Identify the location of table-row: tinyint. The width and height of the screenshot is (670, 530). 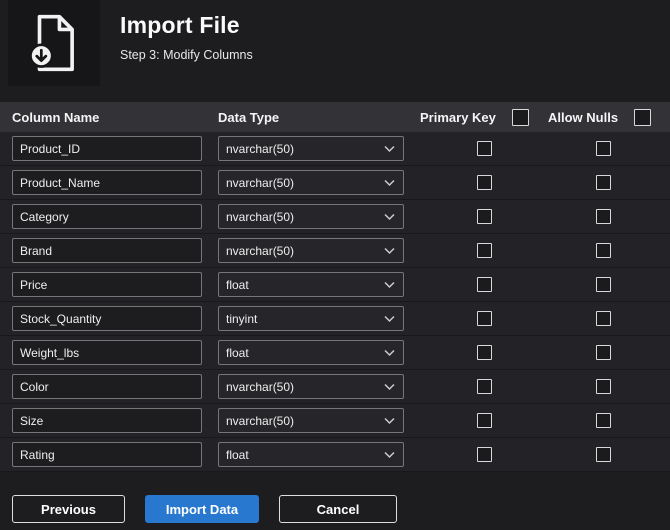
(335, 319).